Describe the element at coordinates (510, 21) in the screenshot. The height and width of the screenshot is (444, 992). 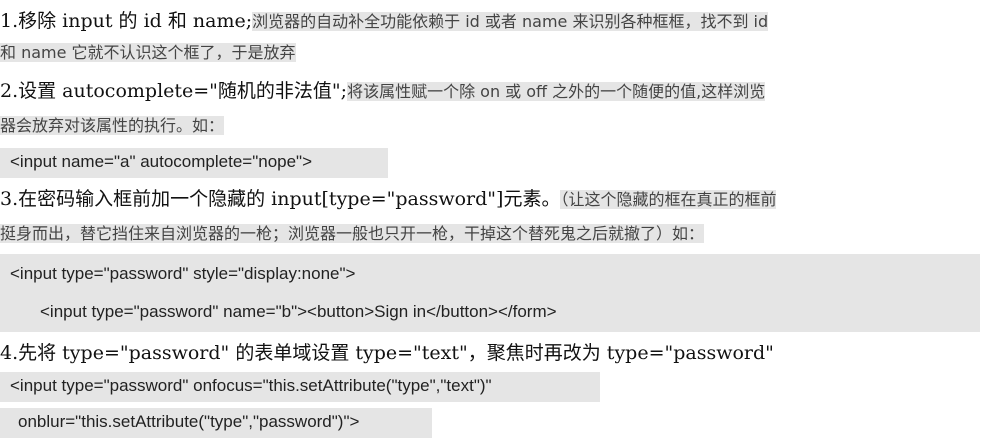
I see `item1-note-part1: 浏览器的自动补全功能依赖于 id 或者 name 来识别各种框框，找不到 id` at that location.